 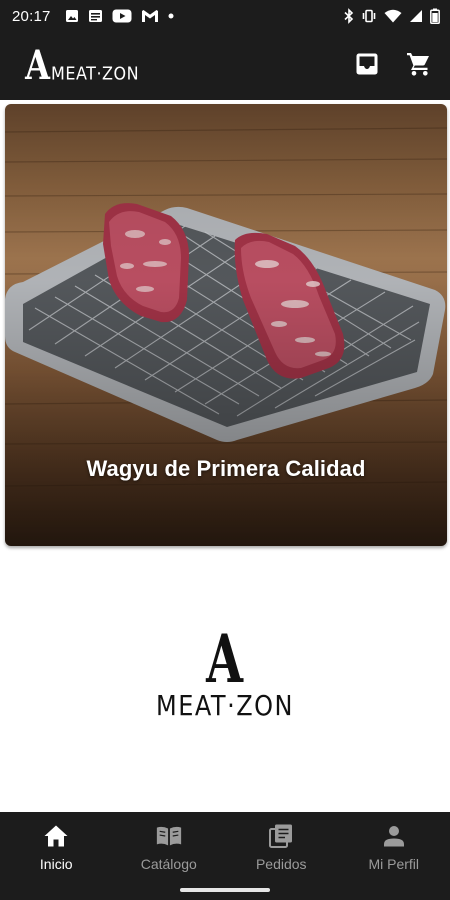 I want to click on logo-wordmark: MEAT·ZON, so click(x=95, y=73).